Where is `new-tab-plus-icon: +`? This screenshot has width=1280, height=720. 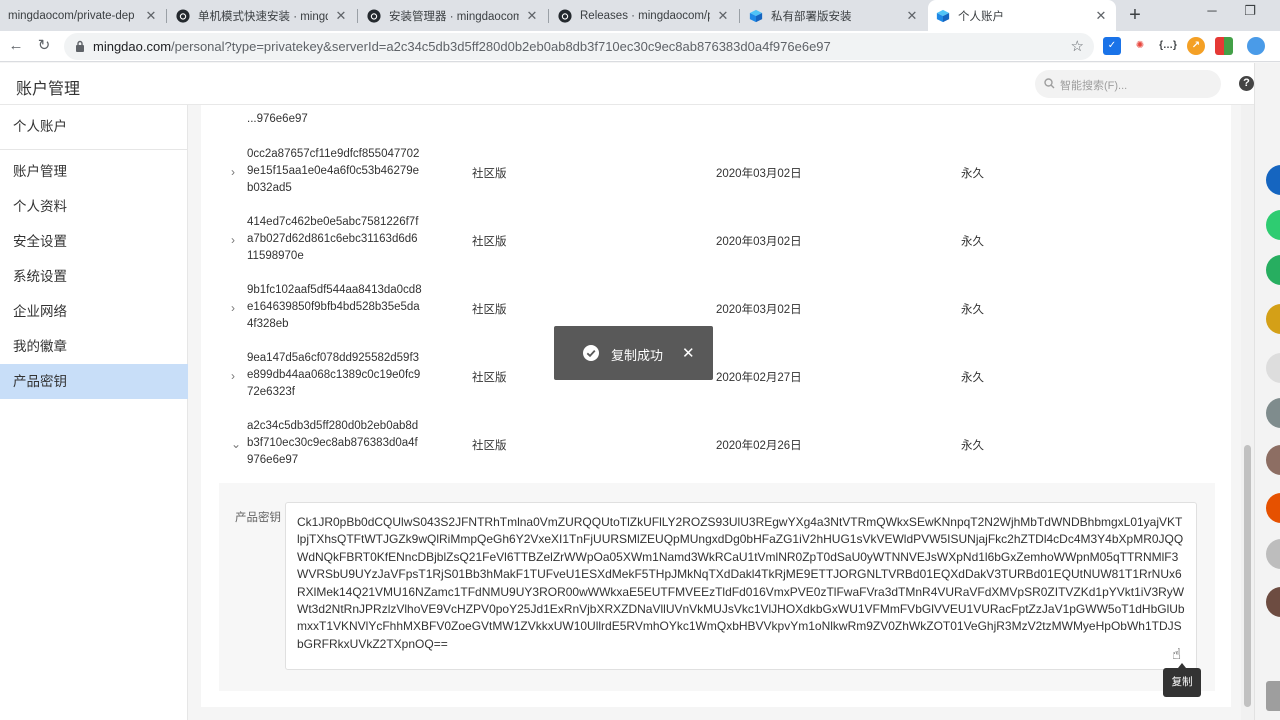
new-tab-plus-icon: + is located at coordinates (1135, 15).